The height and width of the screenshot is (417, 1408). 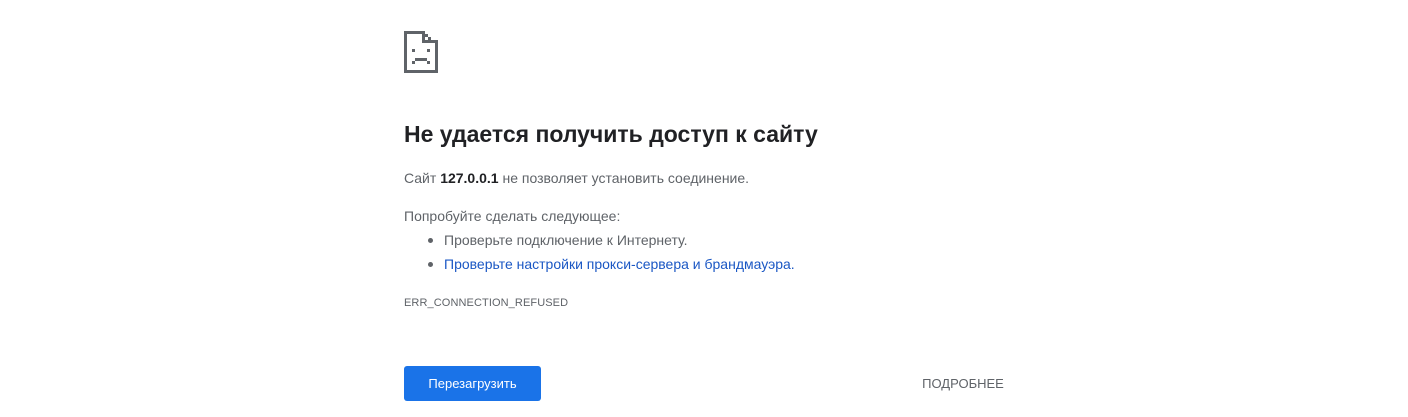 I want to click on error-code: ERR_CONNECTION_REFUSED, so click(x=486, y=303).